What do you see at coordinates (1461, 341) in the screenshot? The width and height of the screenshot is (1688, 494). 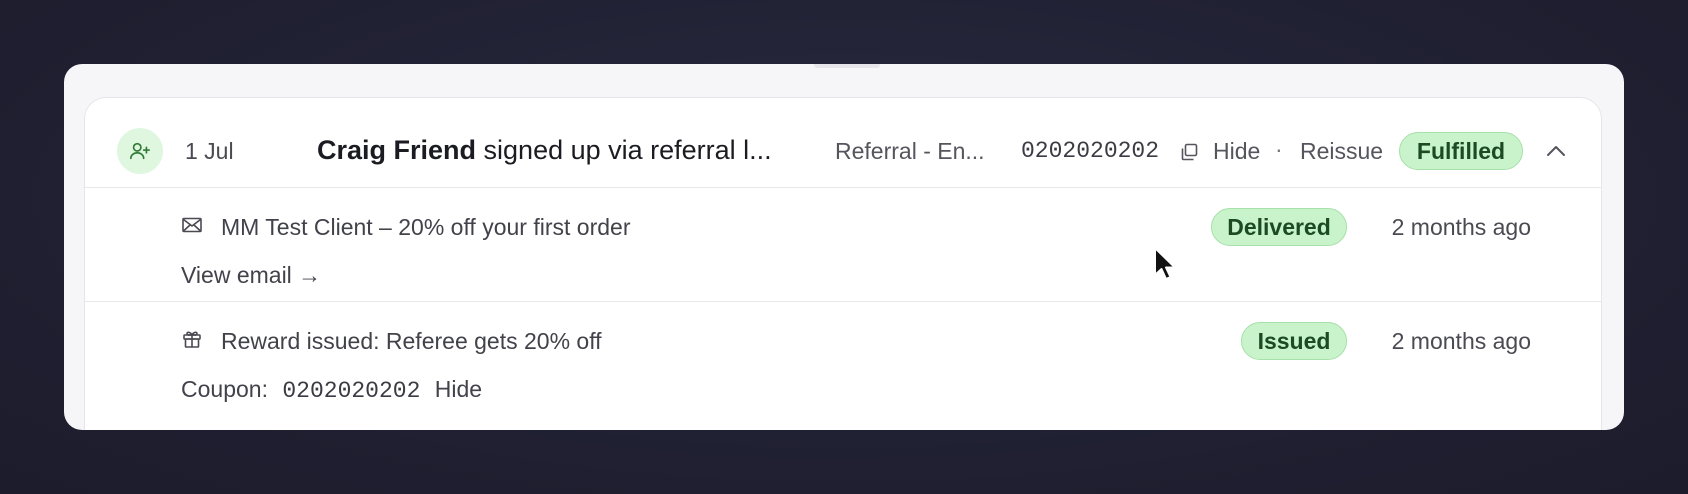 I see `event-reward-time: 2 months ago` at bounding box center [1461, 341].